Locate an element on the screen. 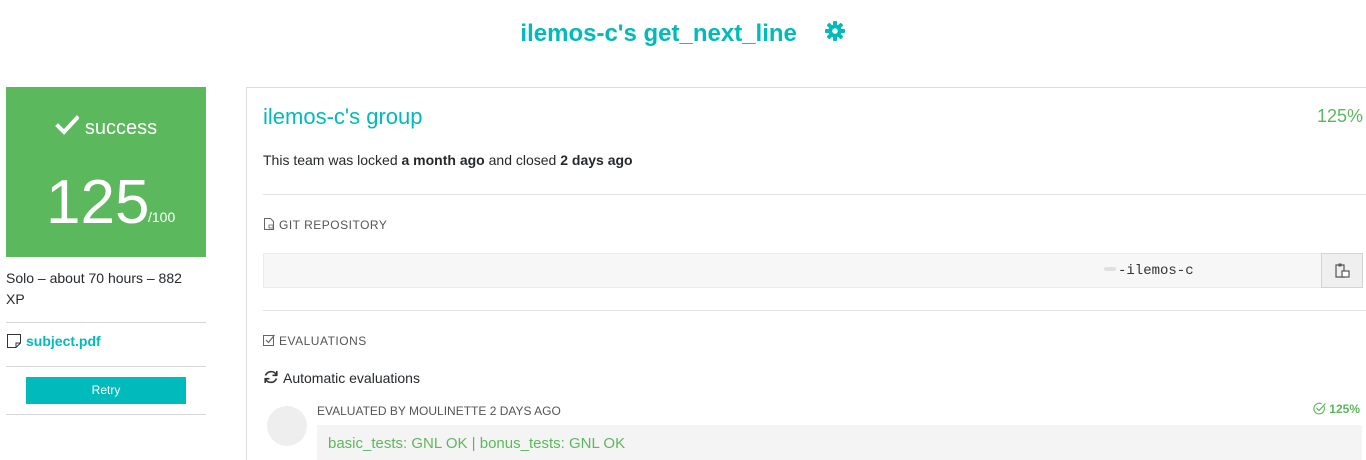  file-icon is located at coordinates (269, 224).